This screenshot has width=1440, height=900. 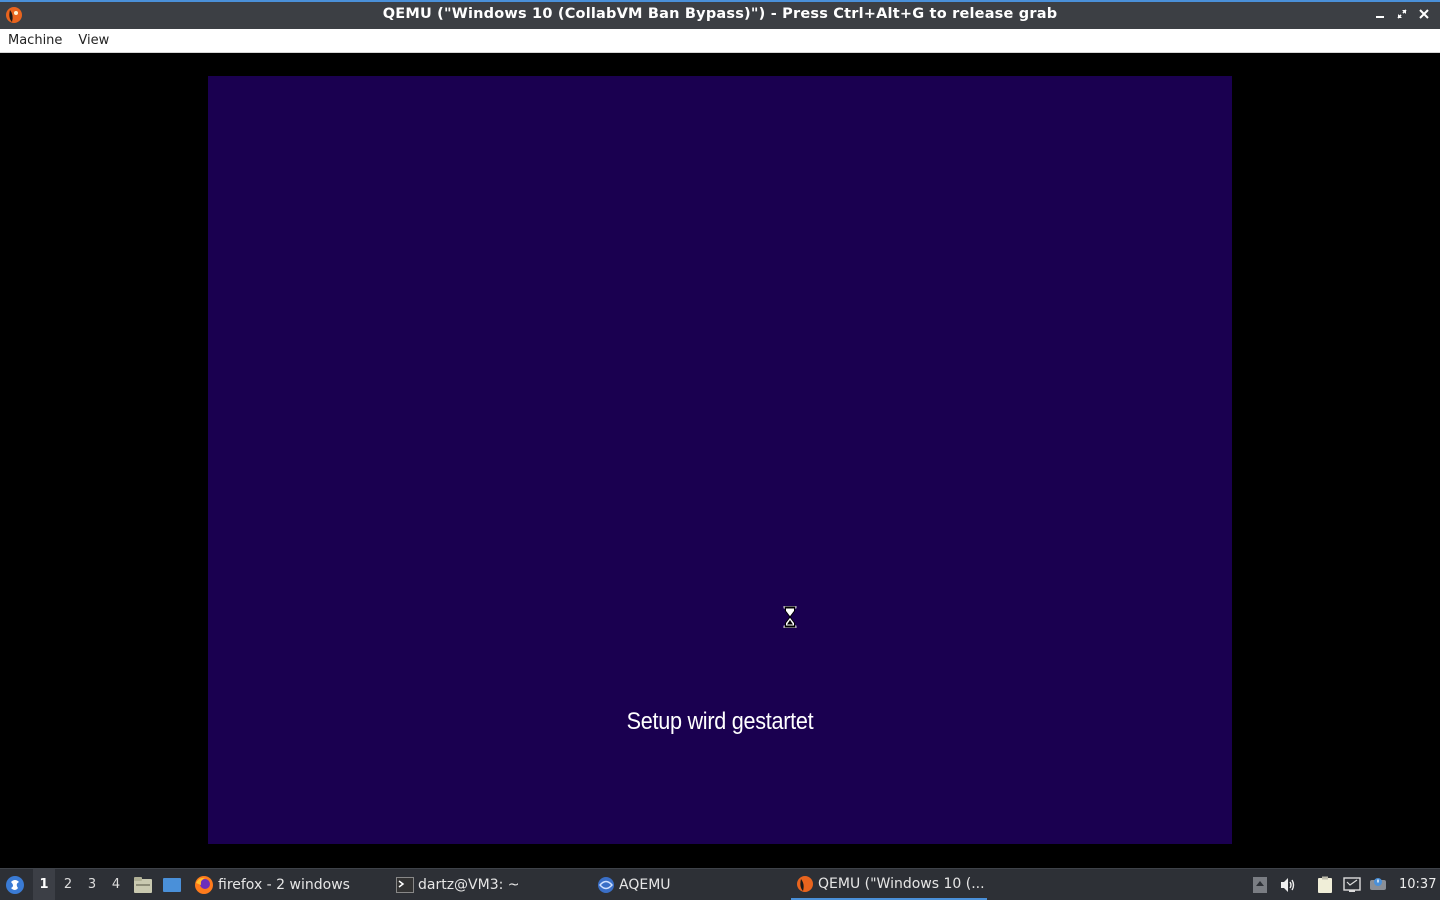 I want to click on menu-machine: Machine, so click(x=35, y=40).